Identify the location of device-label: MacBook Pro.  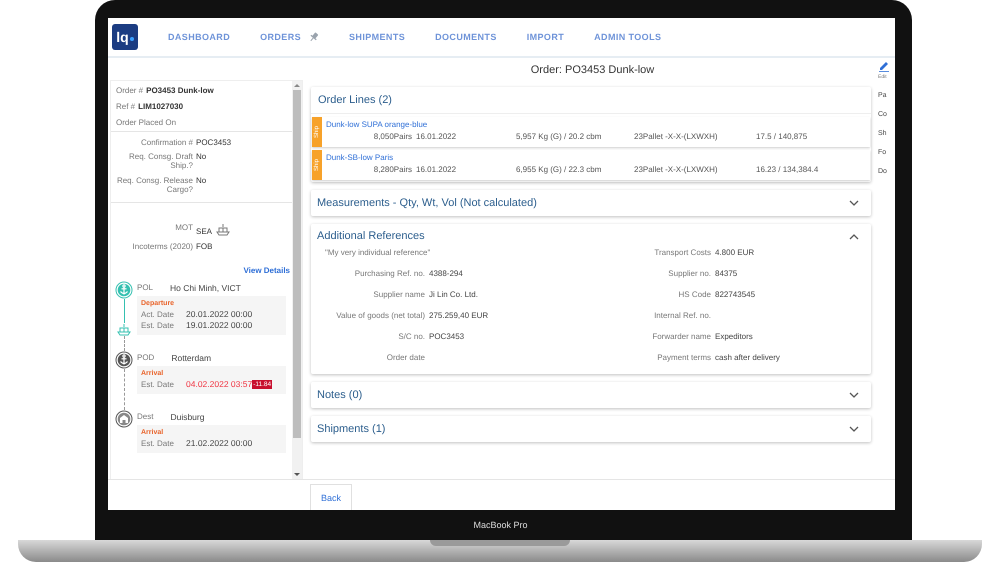
(500, 525).